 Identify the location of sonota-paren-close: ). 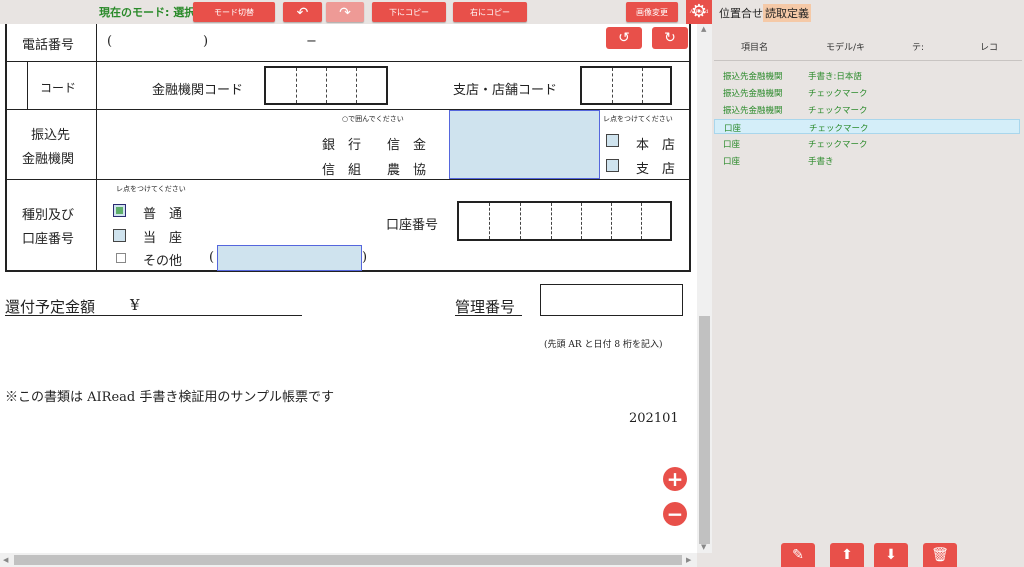
(365, 257).